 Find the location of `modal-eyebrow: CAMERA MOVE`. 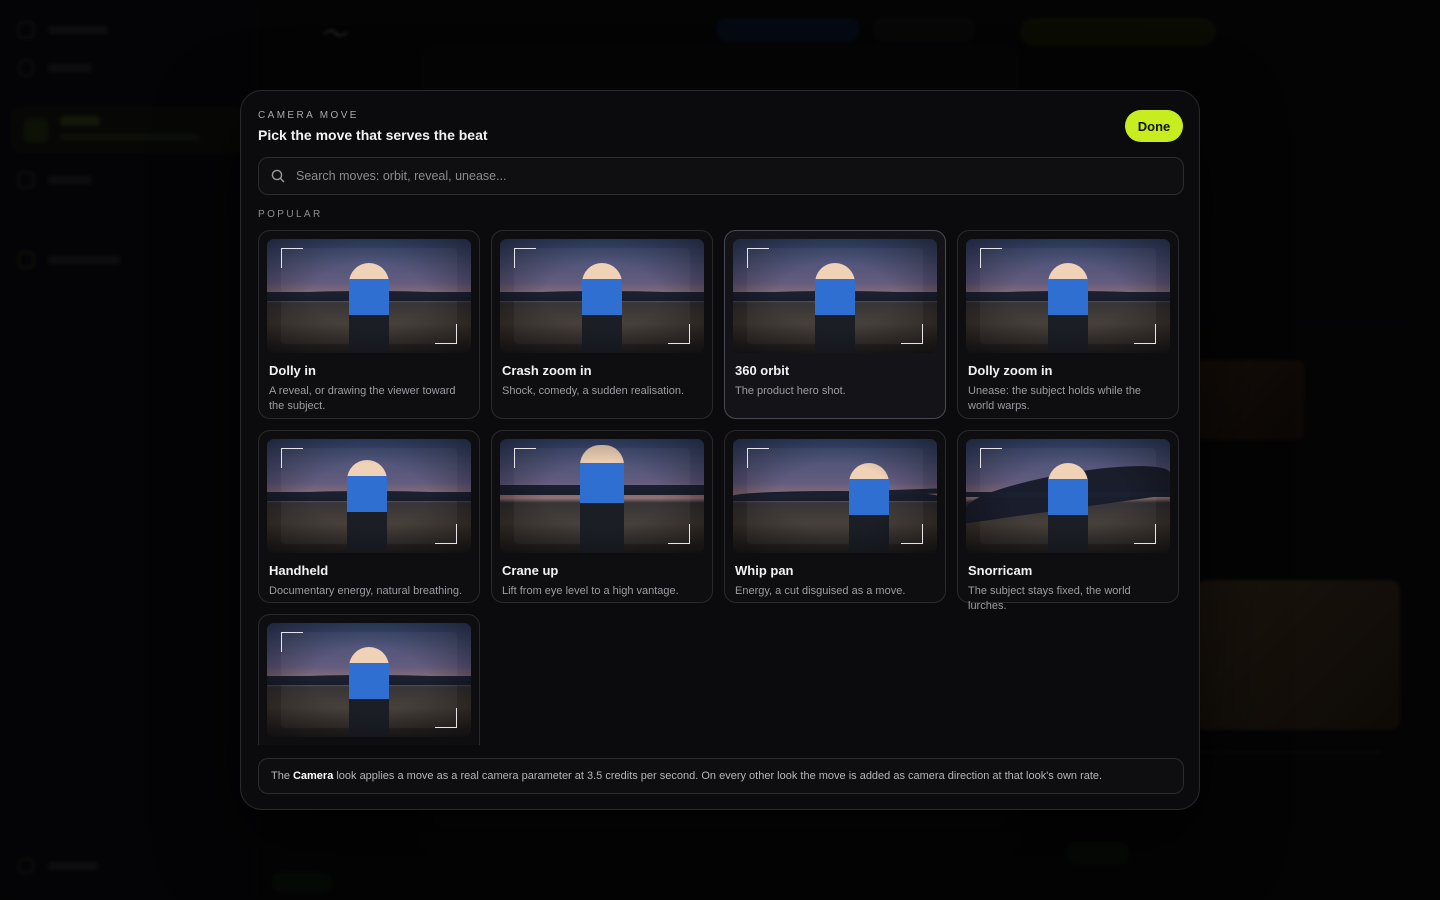

modal-eyebrow: CAMERA MOVE is located at coordinates (308, 115).